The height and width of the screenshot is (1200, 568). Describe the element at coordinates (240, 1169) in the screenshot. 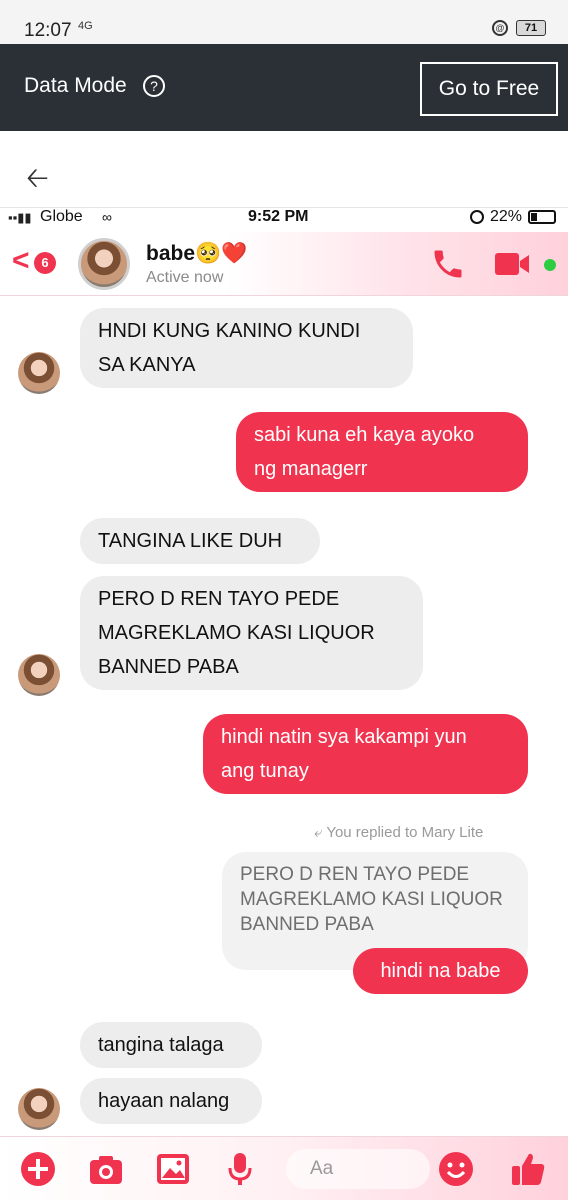

I see `microphone-icon` at that location.